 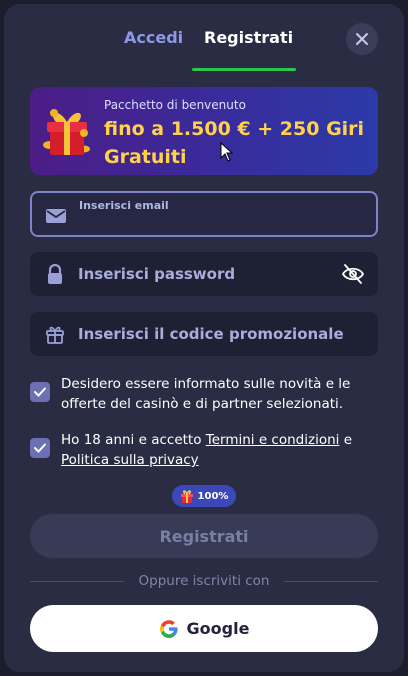 What do you see at coordinates (227, 152) in the screenshot?
I see `mouse-cursor-icon` at bounding box center [227, 152].